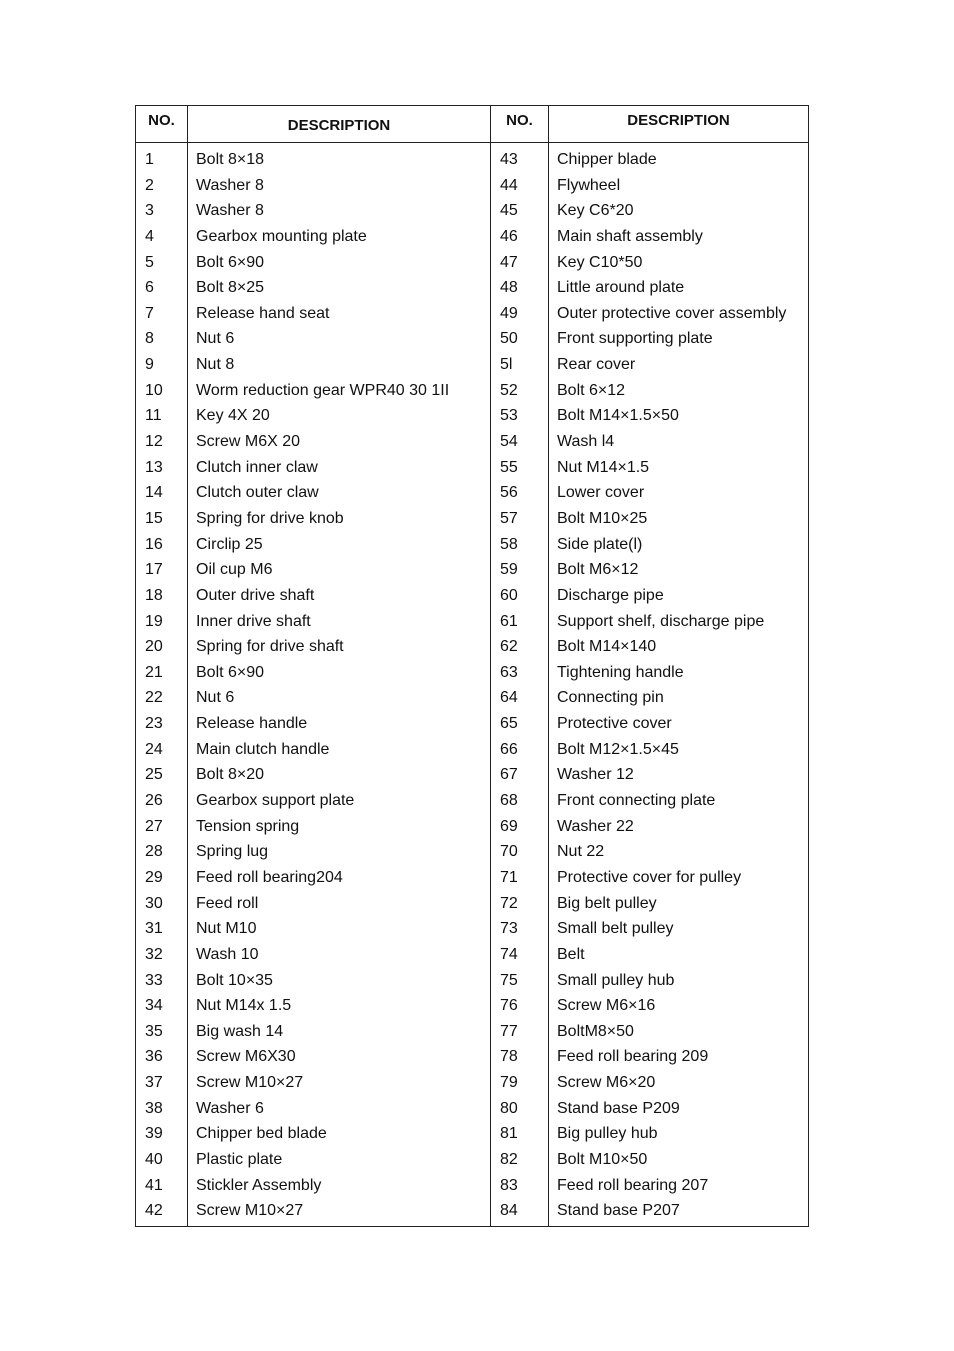 The height and width of the screenshot is (1351, 954). Describe the element at coordinates (154, 698) in the screenshot. I see `part-number-cell: 22` at that location.